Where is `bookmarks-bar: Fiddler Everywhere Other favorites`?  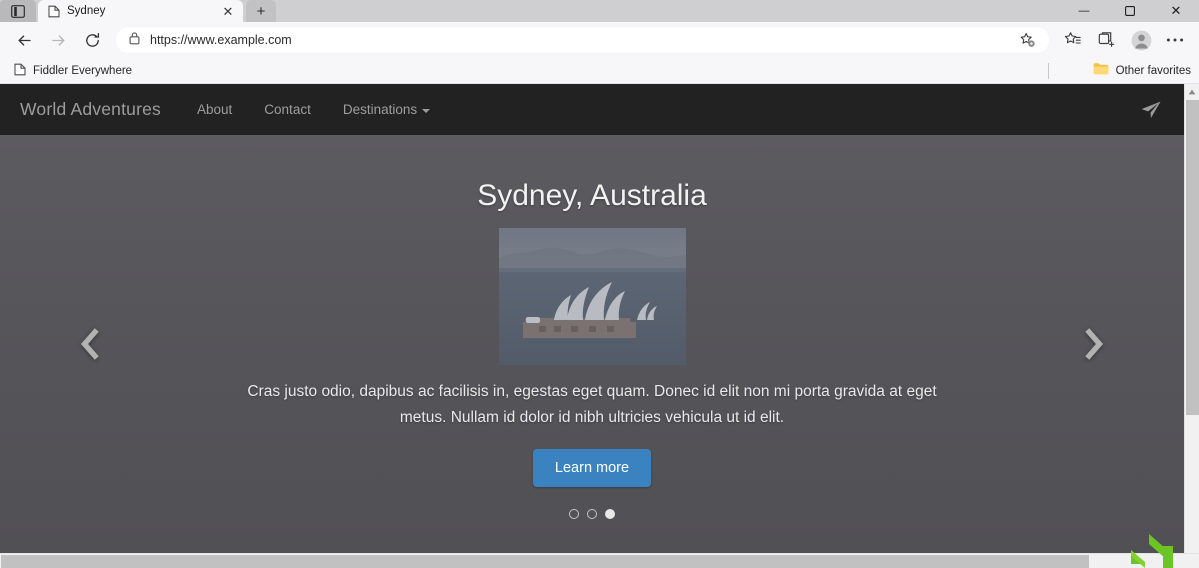 bookmarks-bar: Fiddler Everywhere Other favorites is located at coordinates (599, 71).